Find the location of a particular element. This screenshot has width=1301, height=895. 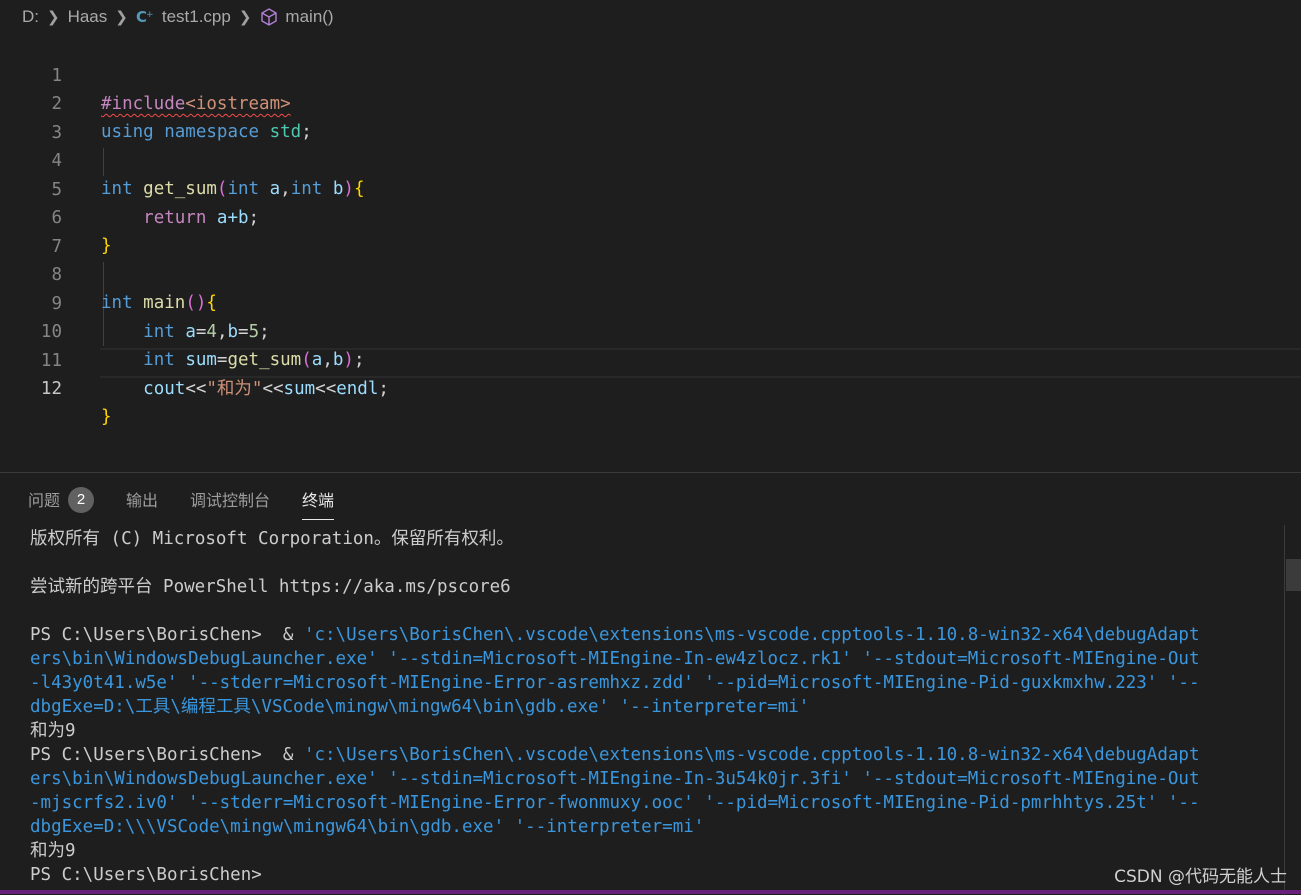

panel-tabs: 问题 2 输出 调试控制台 终端 is located at coordinates (197, 503).